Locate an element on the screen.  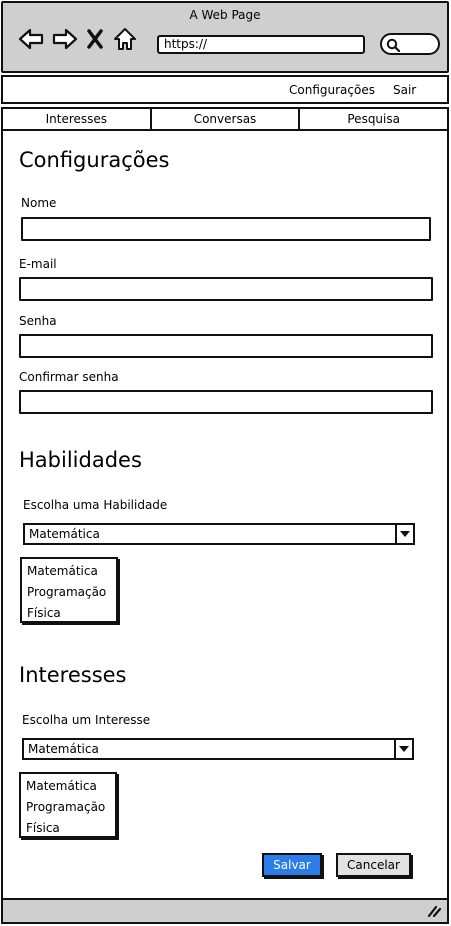
interests-title: Interesses is located at coordinates (73, 675).